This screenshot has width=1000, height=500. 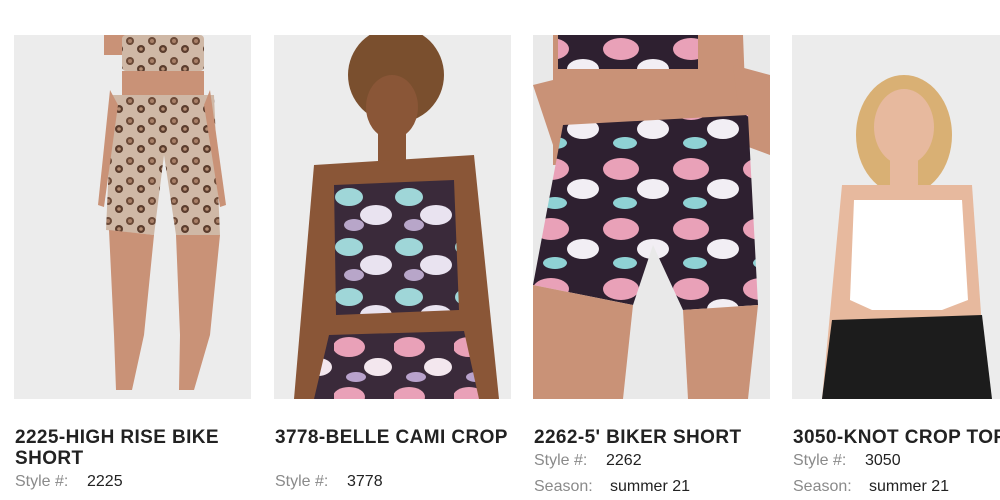 I want to click on style-value: 3778, so click(x=365, y=481).